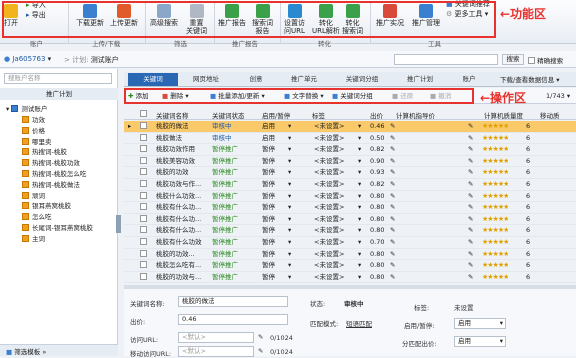  Describe the element at coordinates (376, 115) in the screenshot. I see `column-header: 出价` at that location.